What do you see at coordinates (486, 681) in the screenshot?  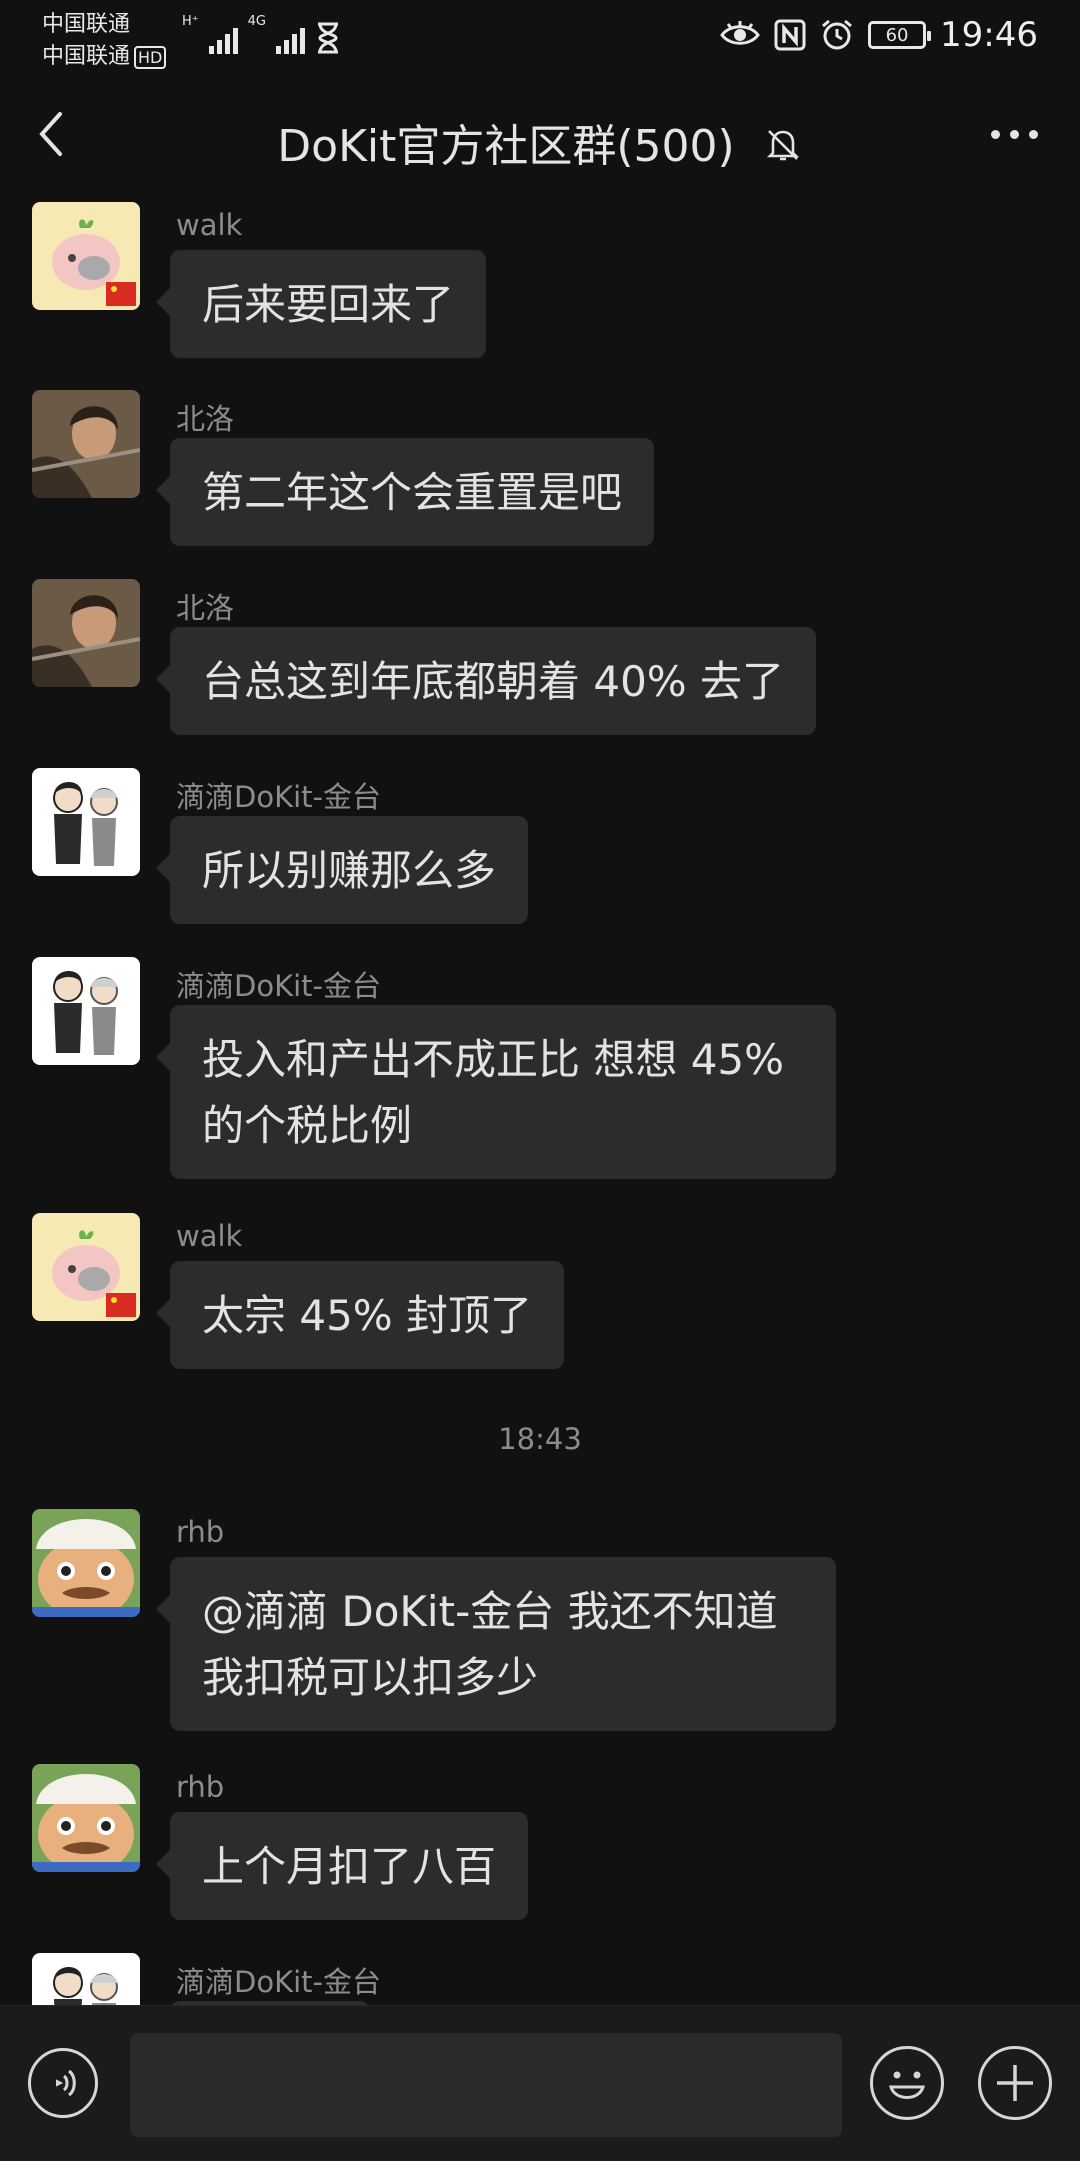 I see `message-bubble: 台总这到年底都朝着 40% 去了` at bounding box center [486, 681].